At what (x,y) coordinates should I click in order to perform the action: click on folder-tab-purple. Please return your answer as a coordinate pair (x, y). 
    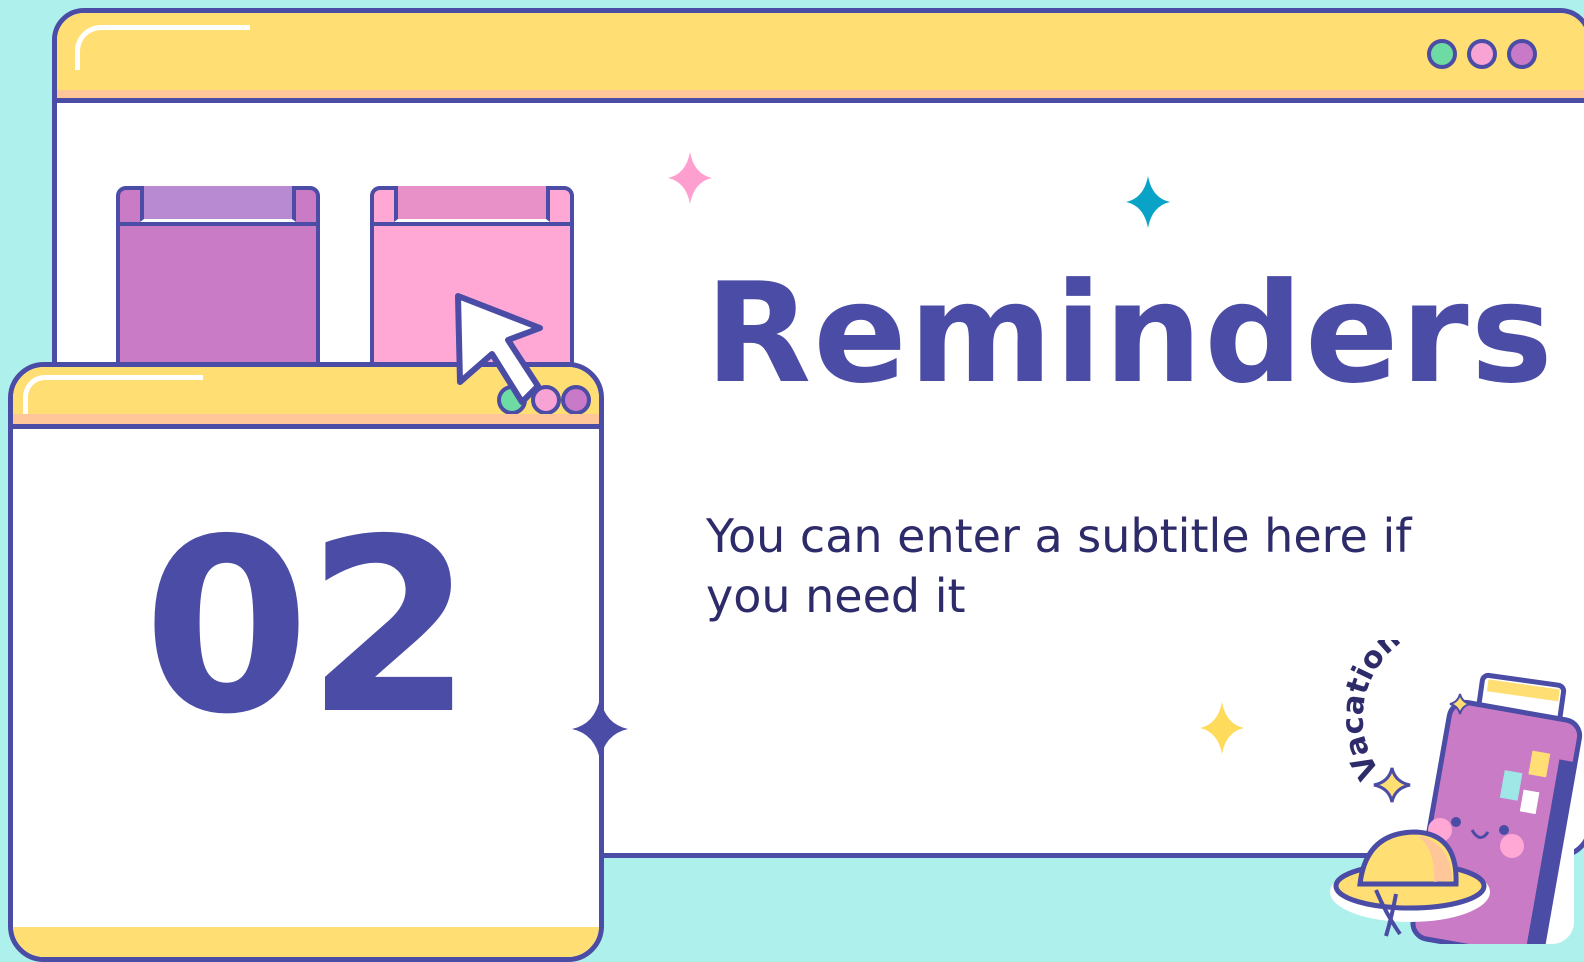
    Looking at the image, I should click on (218, 286).